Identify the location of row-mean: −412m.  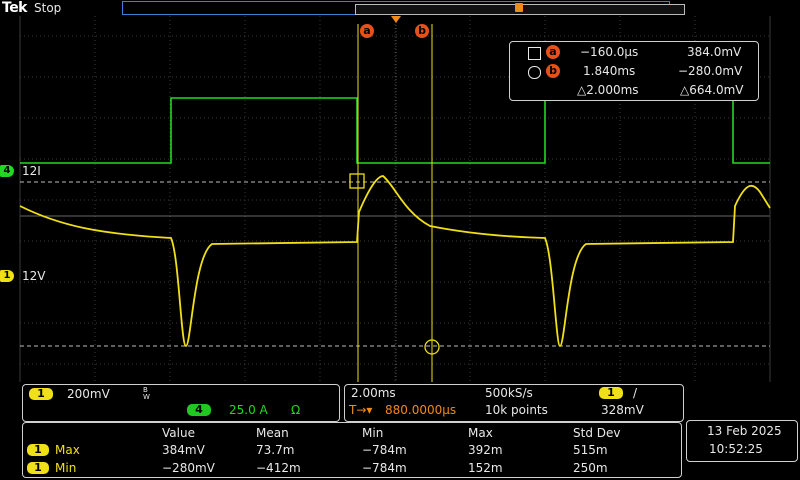
(278, 468).